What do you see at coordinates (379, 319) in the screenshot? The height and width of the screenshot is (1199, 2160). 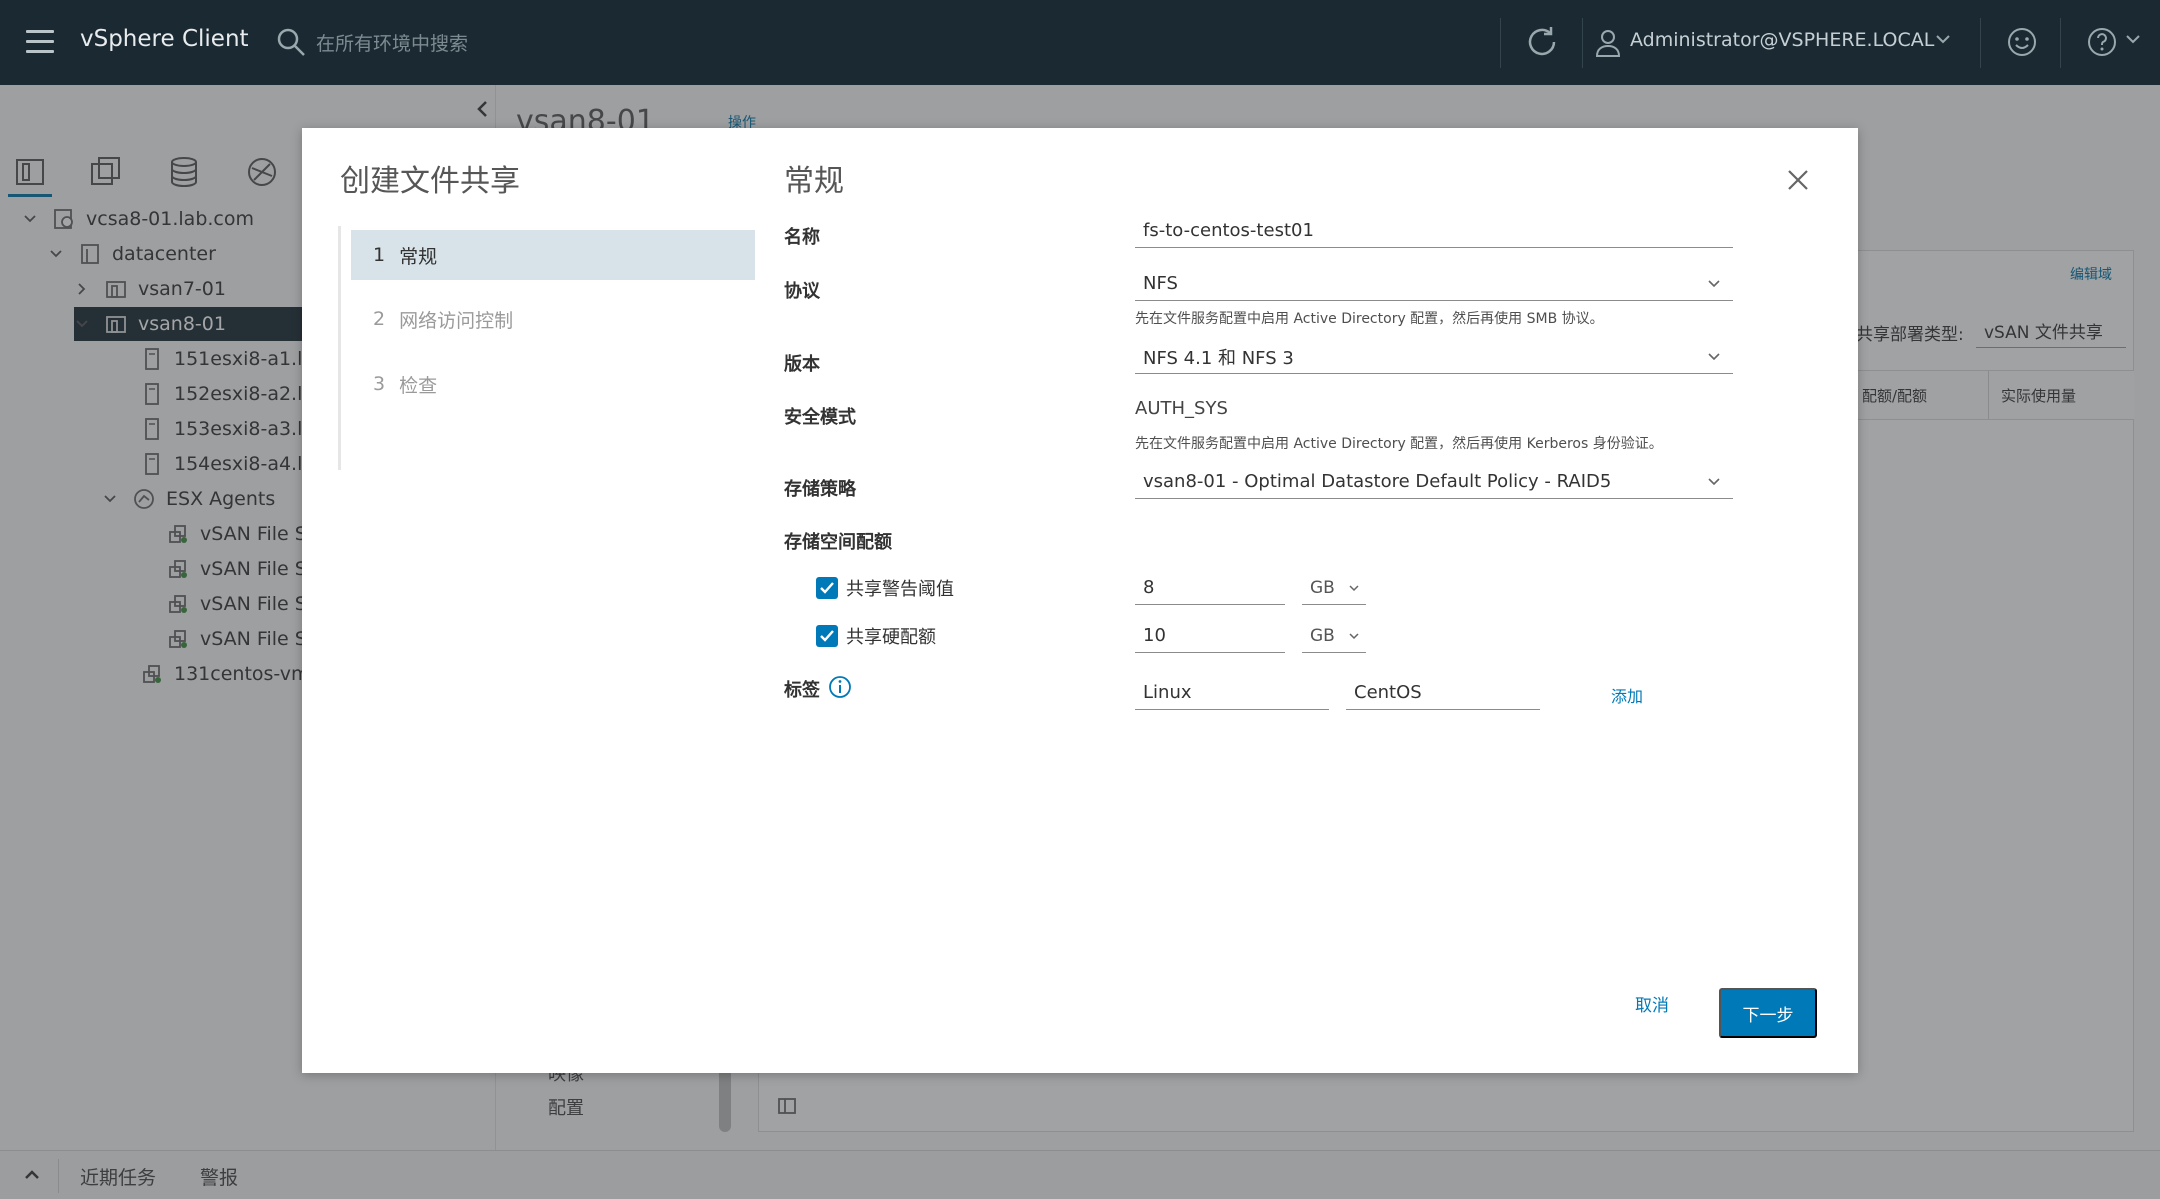 I see `step-number: 2` at bounding box center [379, 319].